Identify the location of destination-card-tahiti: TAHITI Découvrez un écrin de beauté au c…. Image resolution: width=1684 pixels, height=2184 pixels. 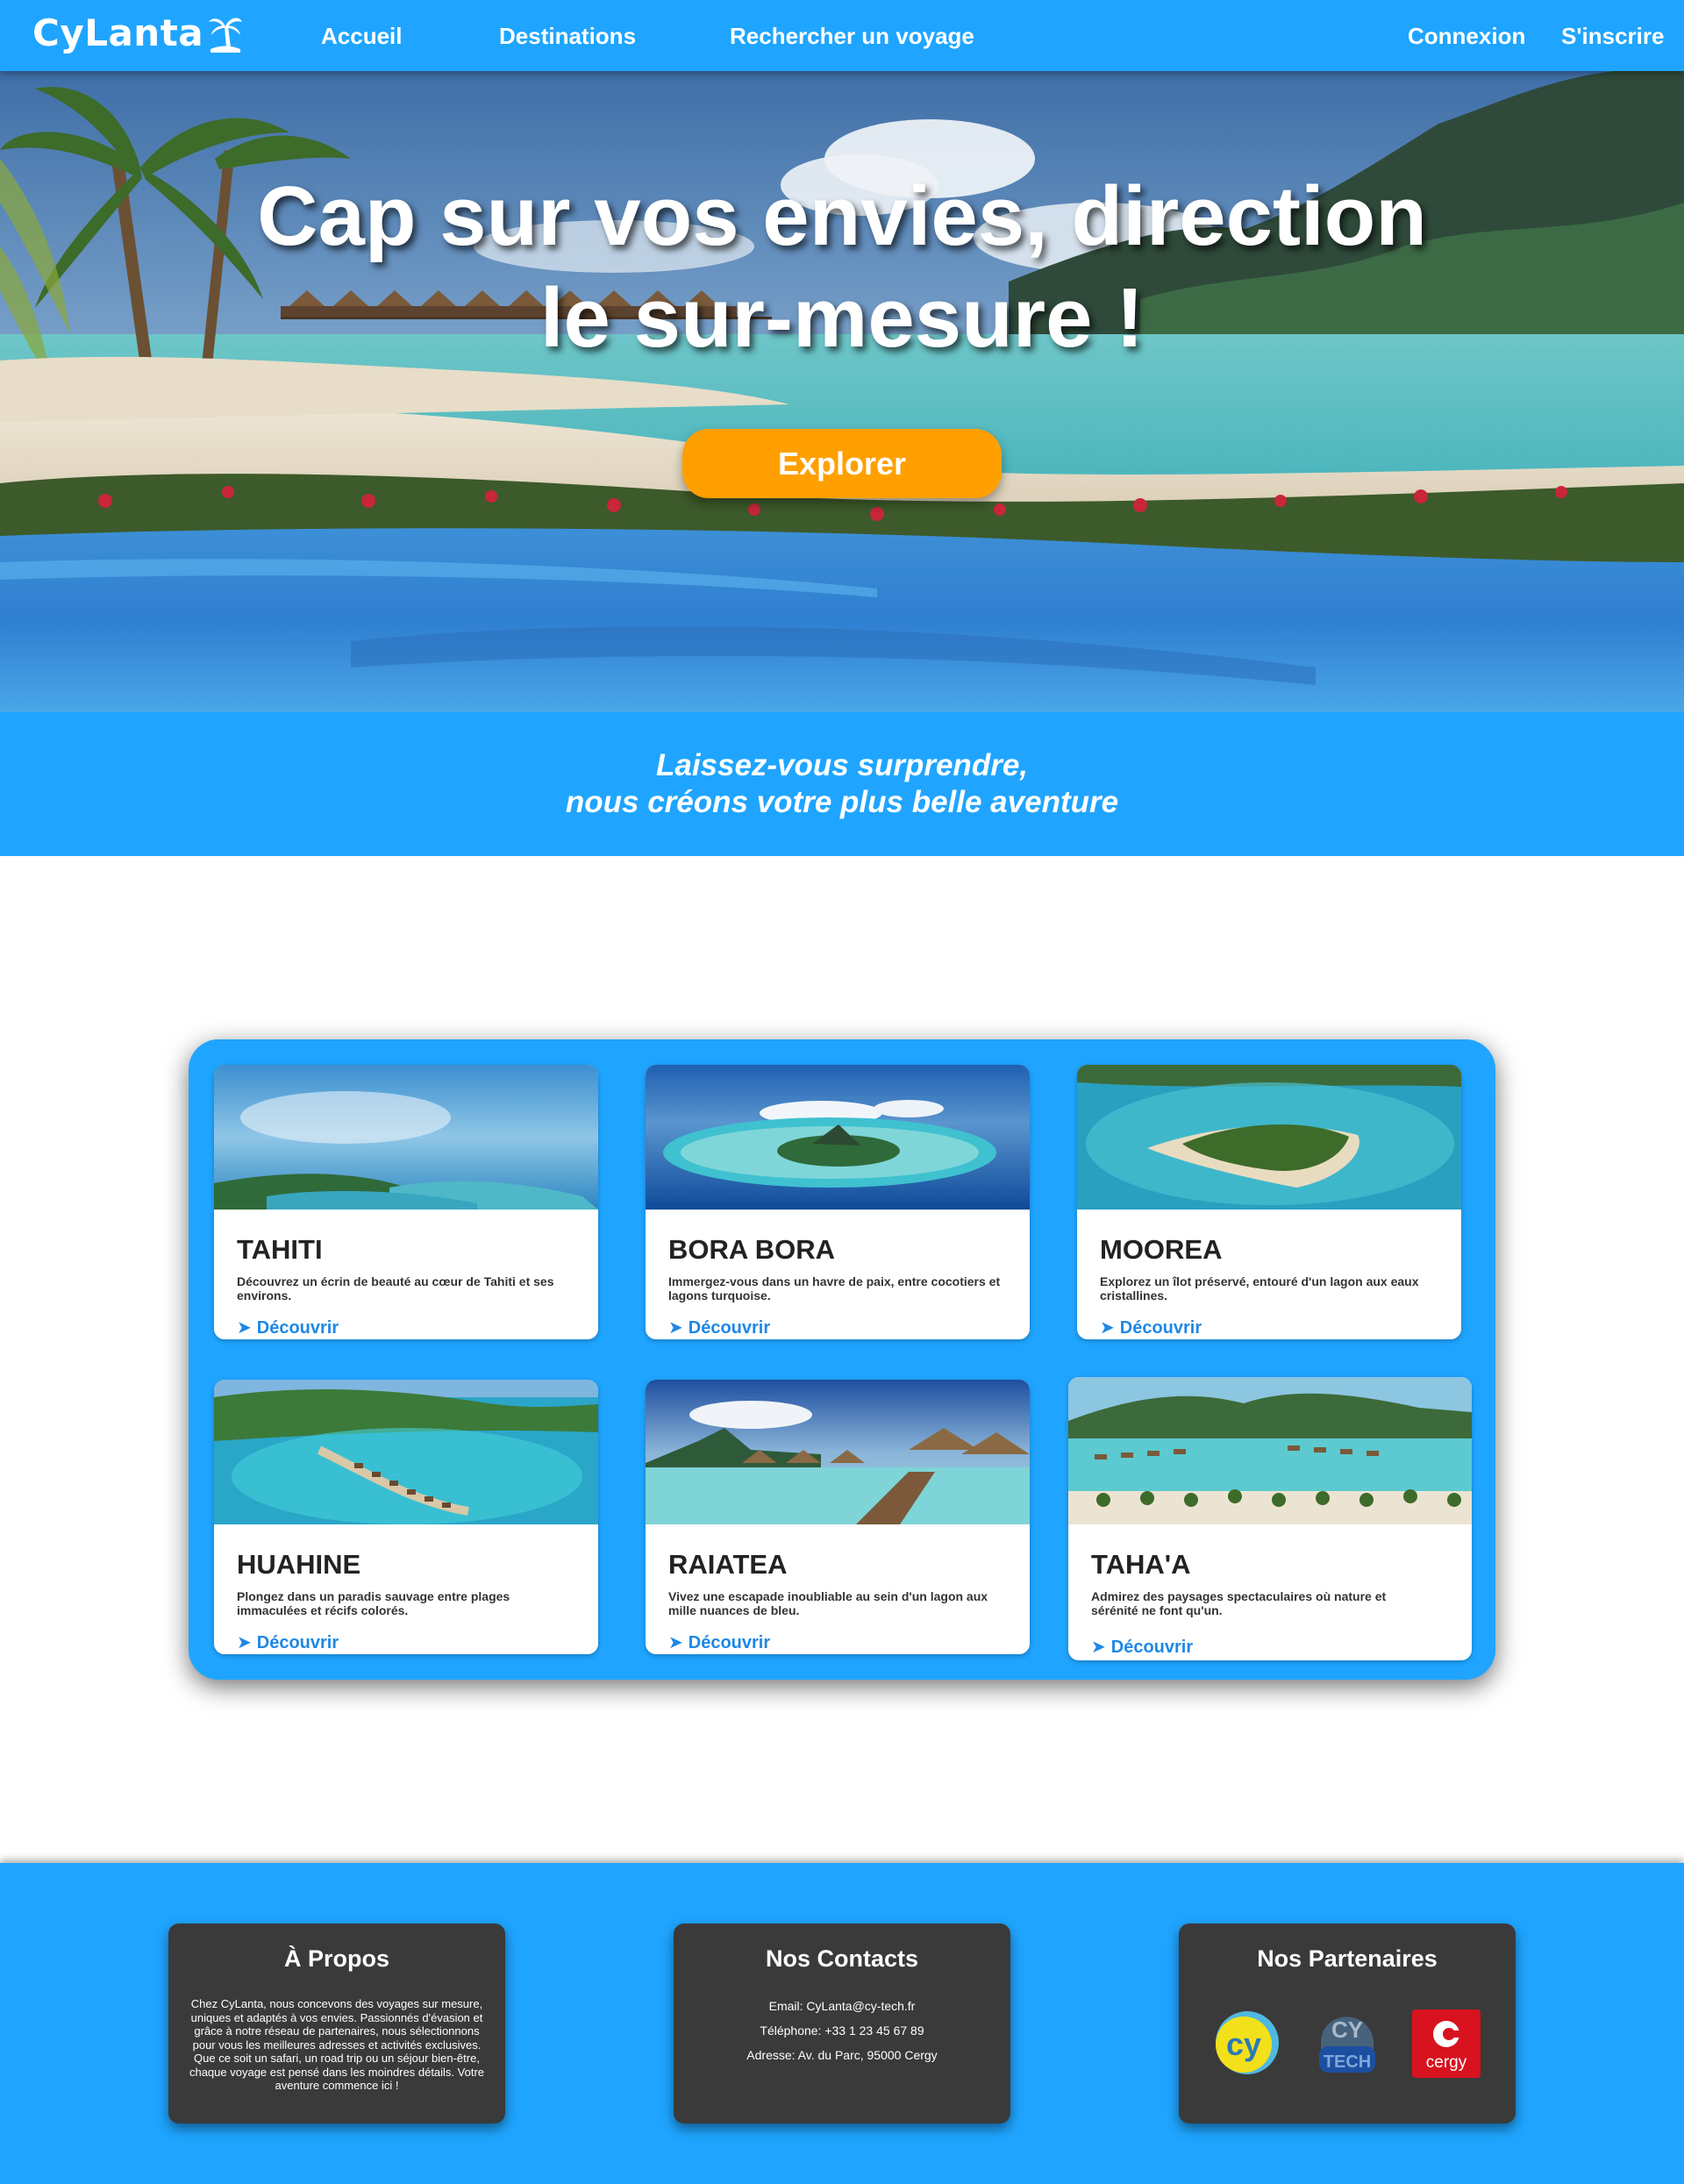
(406, 1202).